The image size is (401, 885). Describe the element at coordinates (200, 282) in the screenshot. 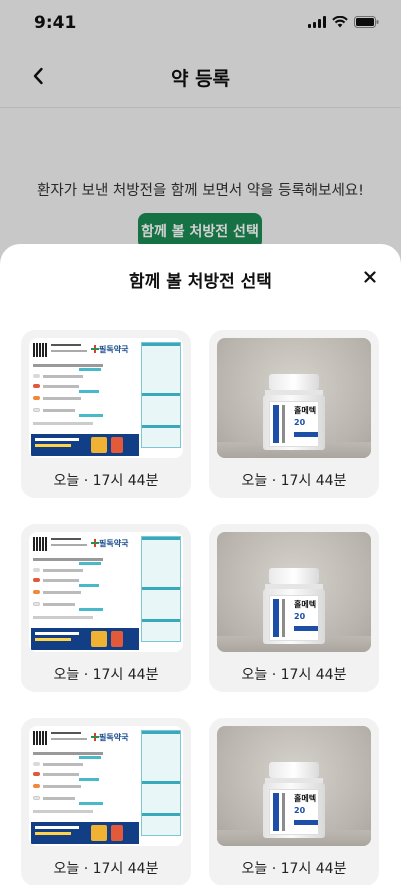

I see `sheet-title: 함께 볼 처방전 선택` at that location.